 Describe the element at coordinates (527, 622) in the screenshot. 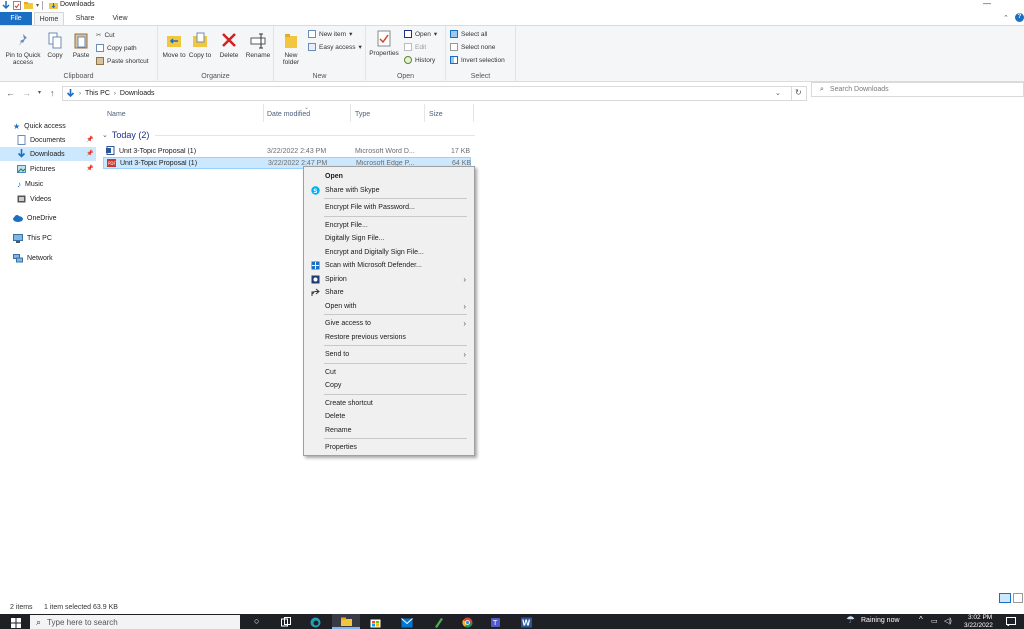

I see `word-icon: W` at that location.